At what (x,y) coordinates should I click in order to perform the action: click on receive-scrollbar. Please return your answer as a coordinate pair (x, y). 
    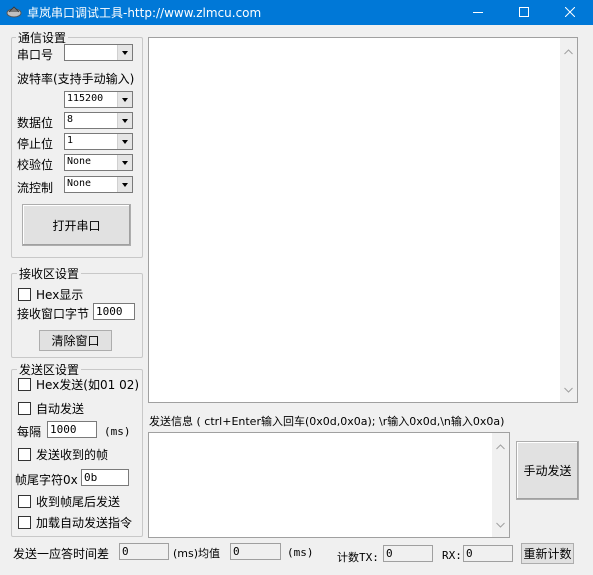
    Looking at the image, I should click on (568, 220).